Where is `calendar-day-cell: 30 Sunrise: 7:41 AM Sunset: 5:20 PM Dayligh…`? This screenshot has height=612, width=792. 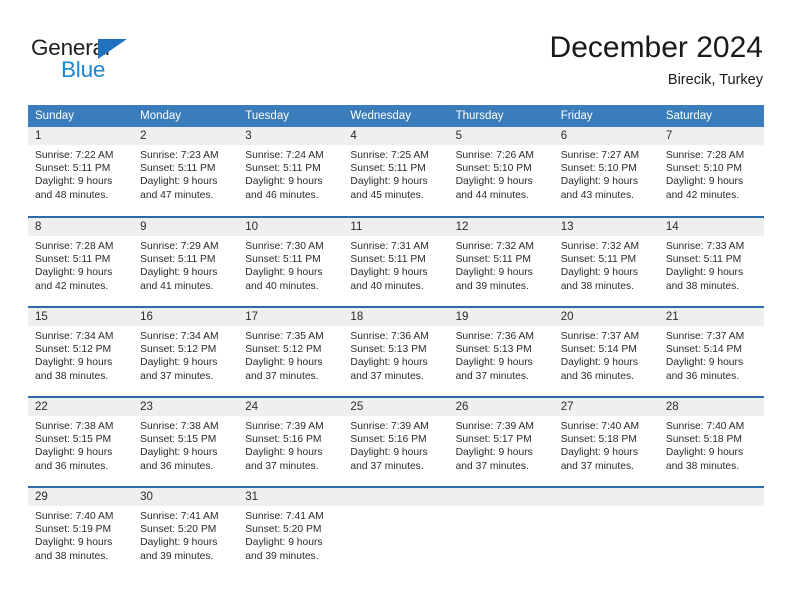
calendar-day-cell: 30 Sunrise: 7:41 AM Sunset: 5:20 PM Dayligh… is located at coordinates (186, 531).